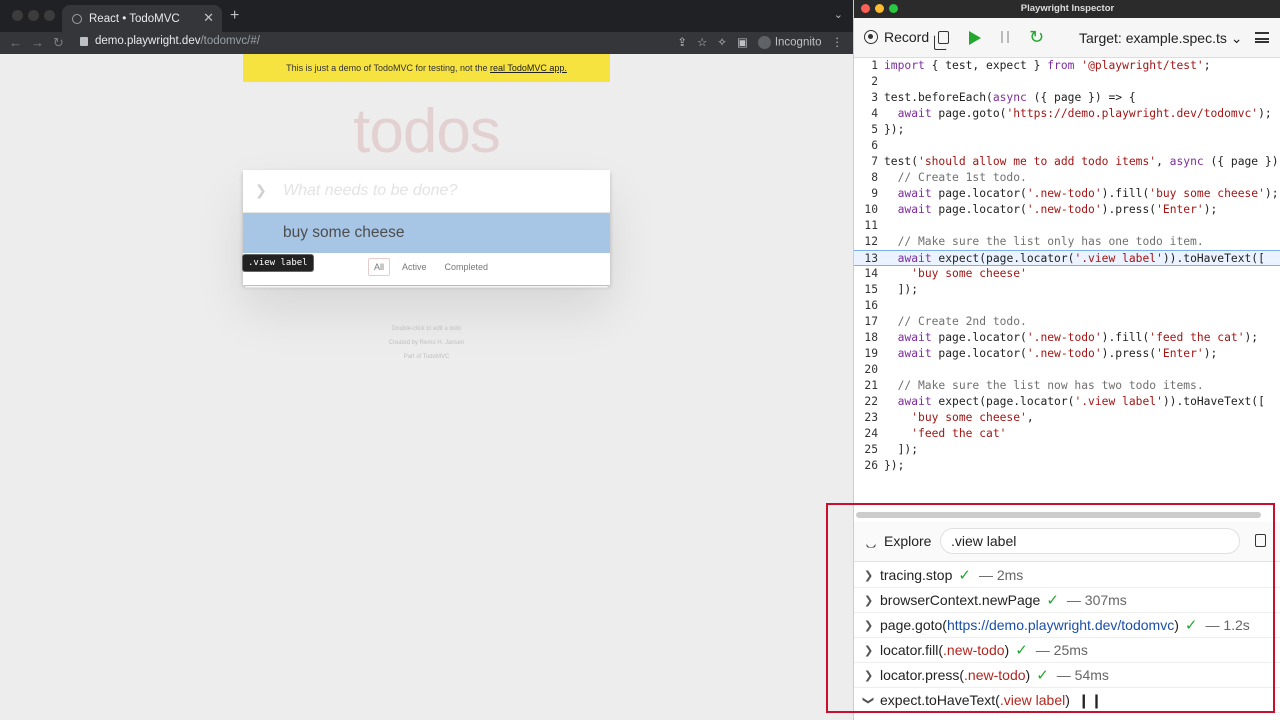  Describe the element at coordinates (414, 267) in the screenshot. I see `filter-active: Active` at that location.